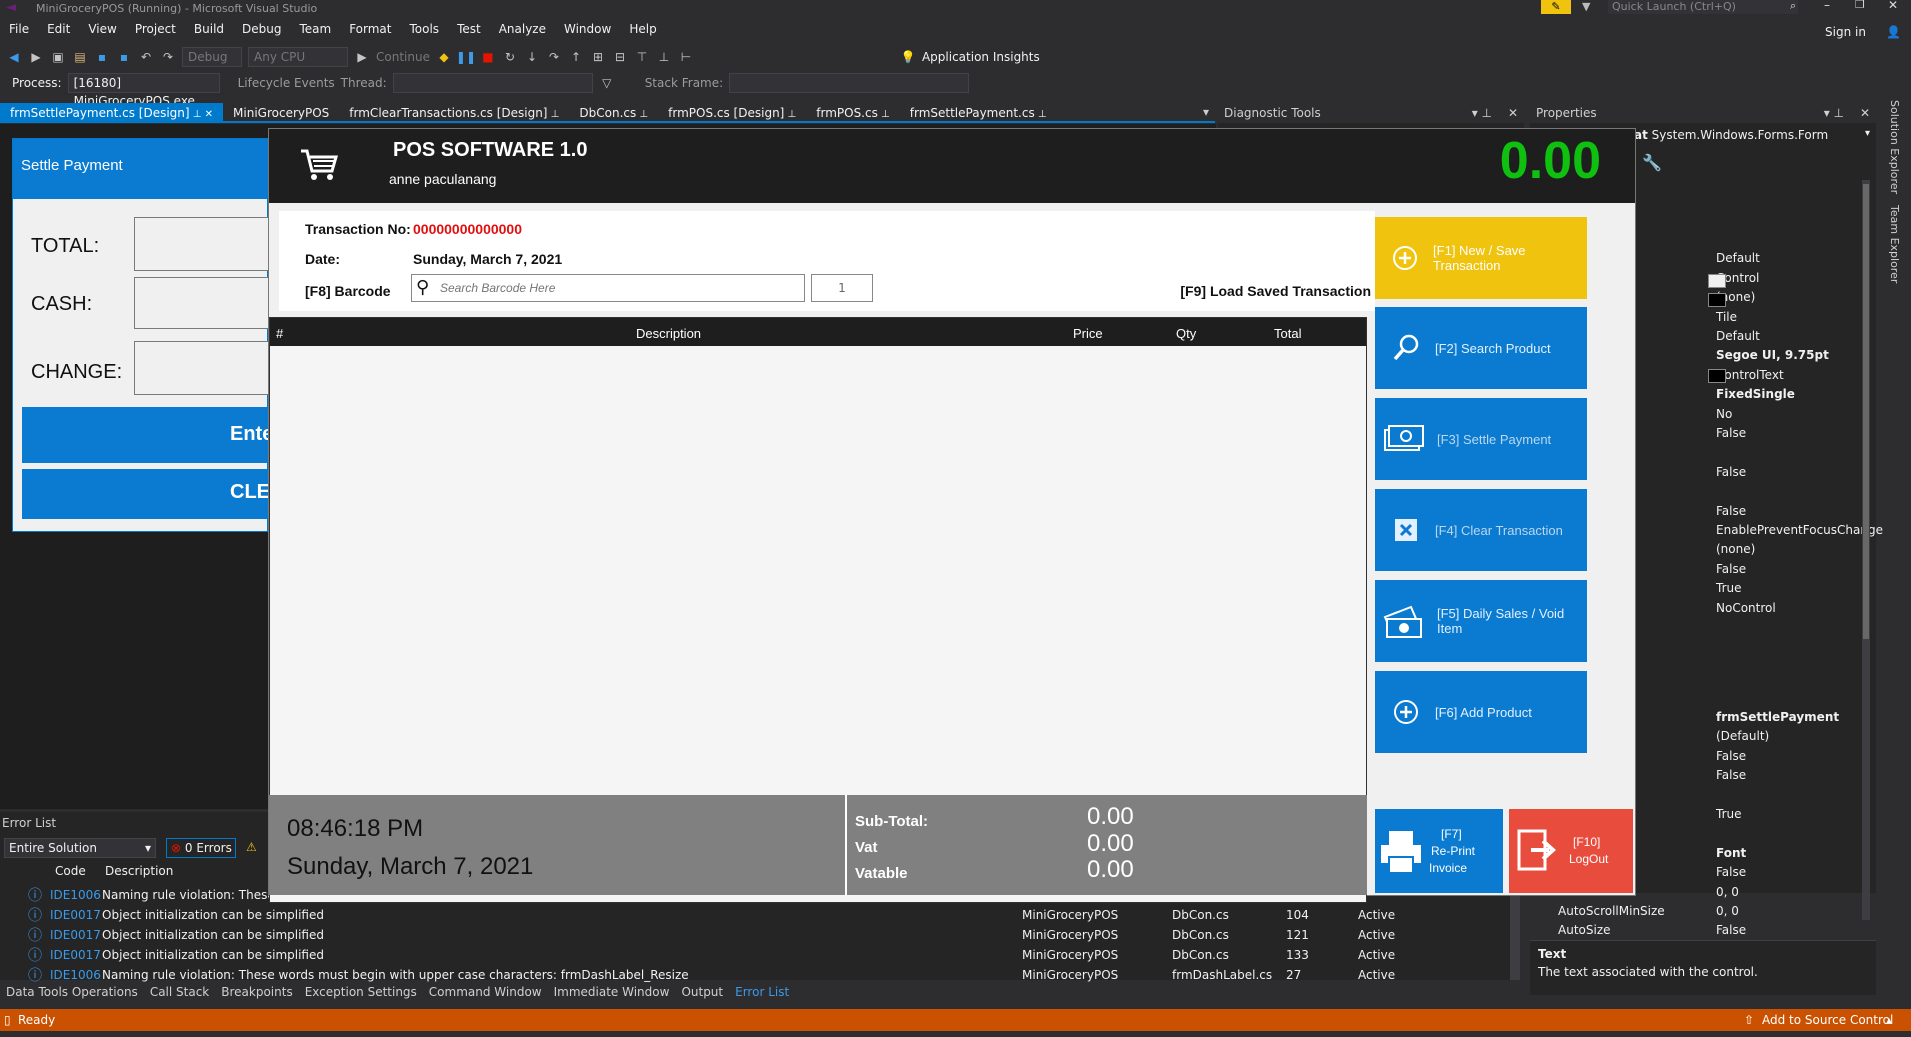 This screenshot has width=1911, height=1037. I want to click on doc-tab: frmClearTransactions.cs [Design] ⊥, so click(454, 113).